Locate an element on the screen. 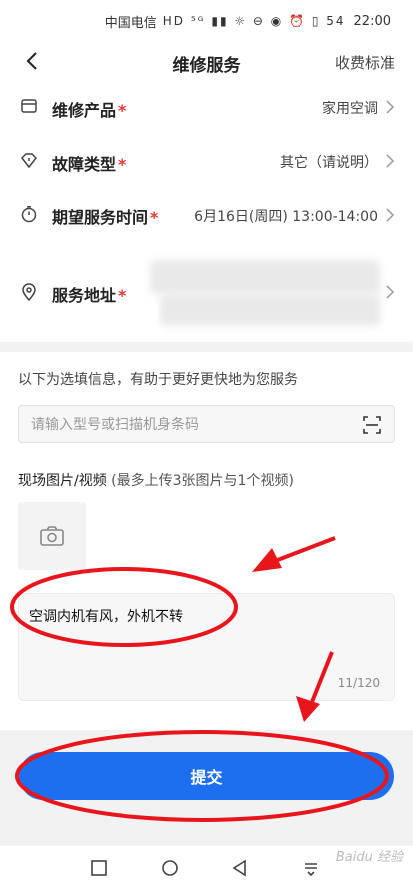  photo-upload-button is located at coordinates (52, 536).